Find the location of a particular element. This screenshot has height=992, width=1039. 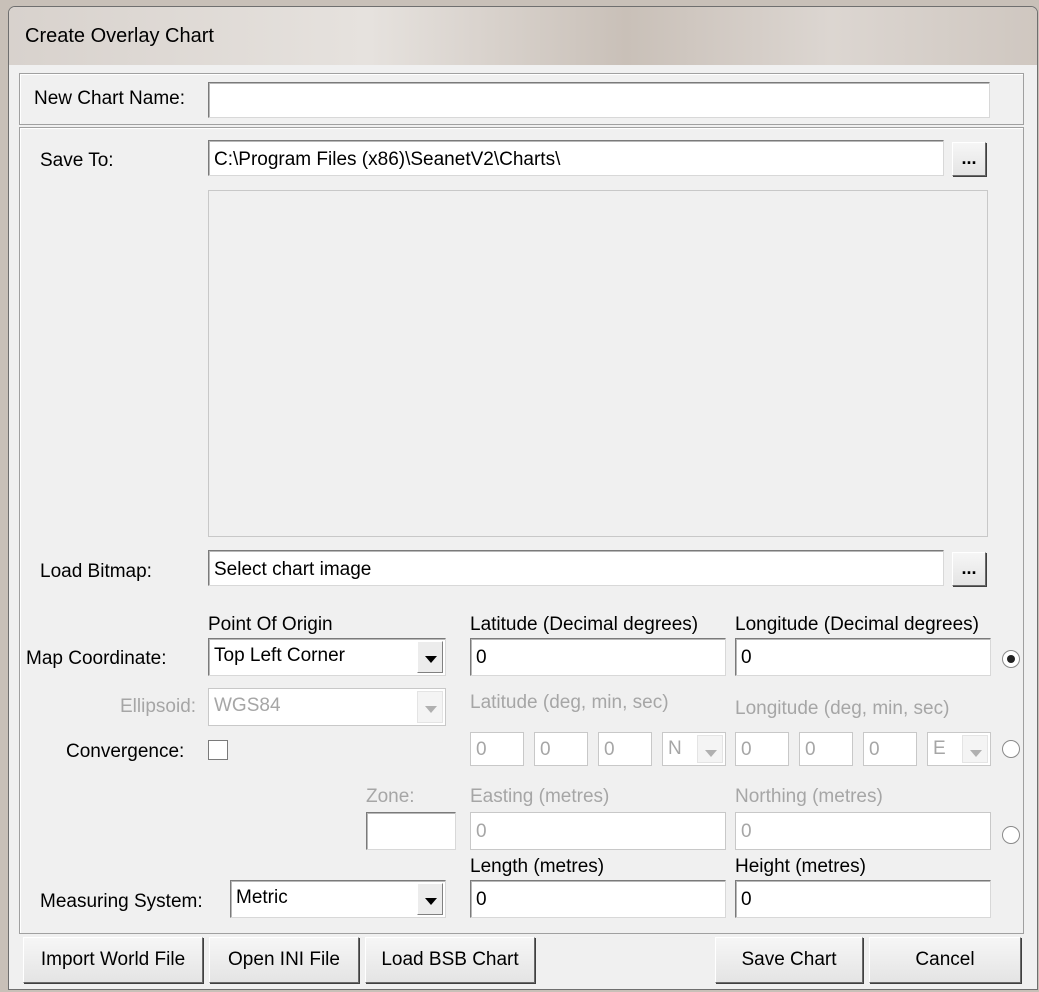

zone-label: Zone: is located at coordinates (390, 796).